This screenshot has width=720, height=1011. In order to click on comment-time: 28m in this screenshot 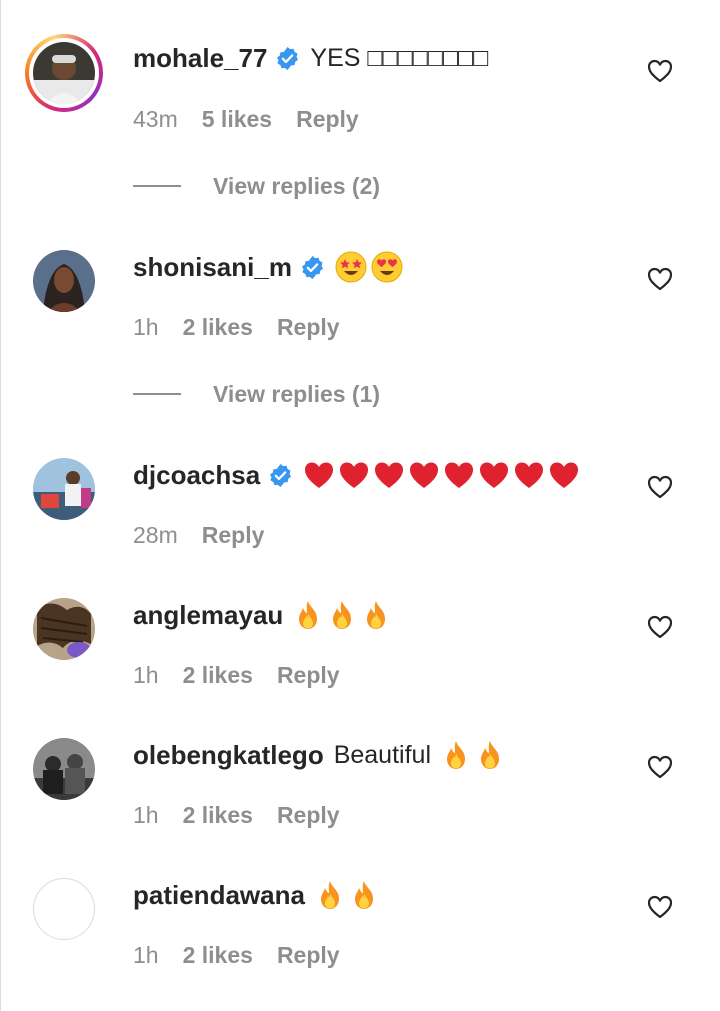, I will do `click(155, 534)`.